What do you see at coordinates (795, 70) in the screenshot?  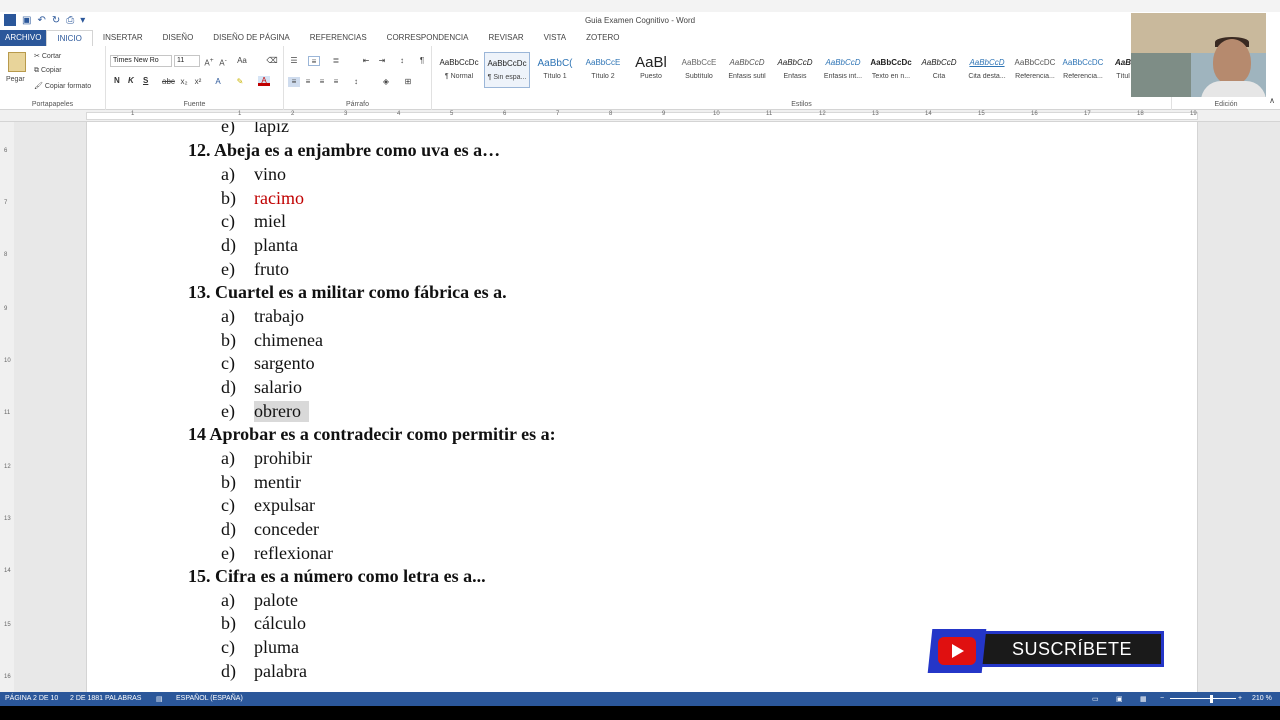 I see `style-emphasis: AaBbCcD Énfasis` at bounding box center [795, 70].